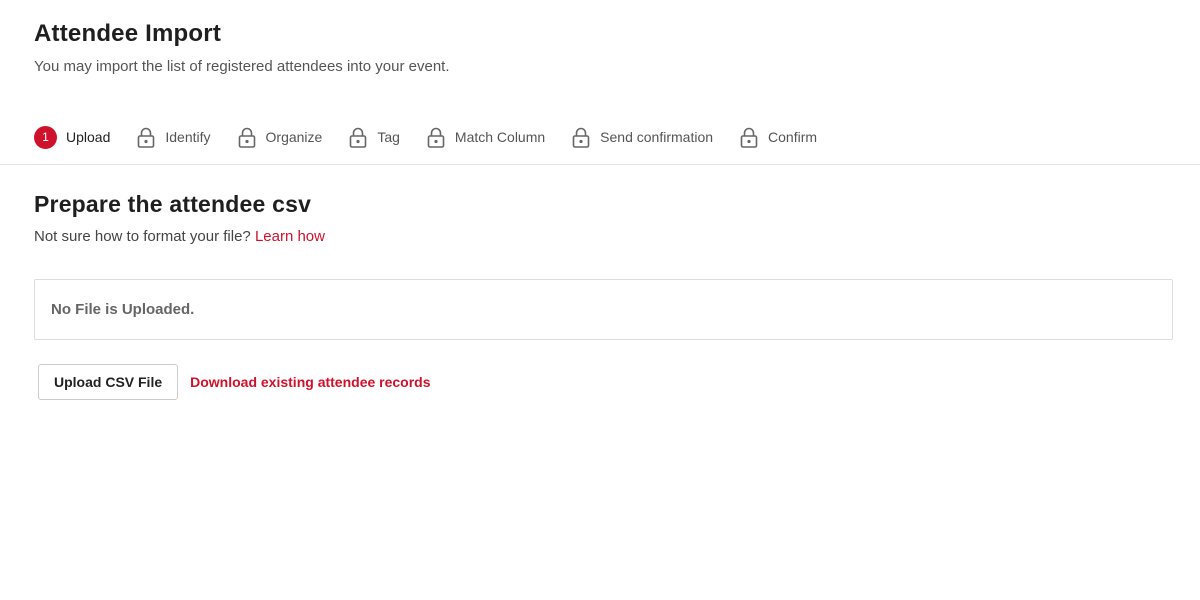 The width and height of the screenshot is (1200, 600). I want to click on step-label: Identify, so click(188, 137).